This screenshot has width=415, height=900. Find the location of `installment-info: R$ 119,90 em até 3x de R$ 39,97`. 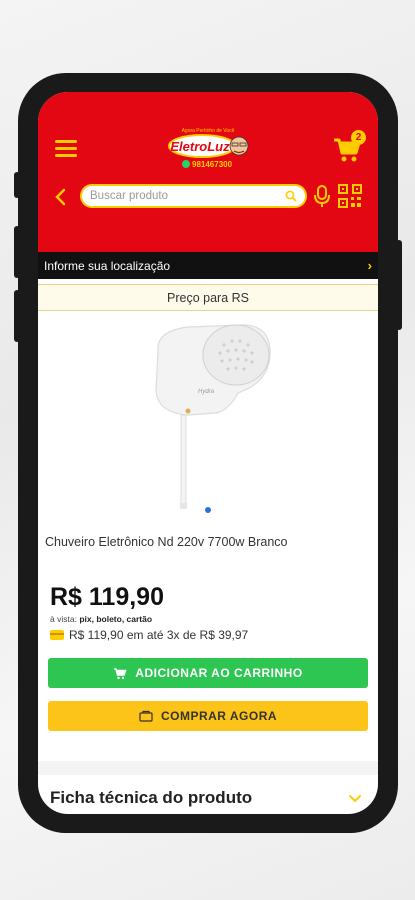

installment-info: R$ 119,90 em até 3x de R$ 39,97 is located at coordinates (208, 633).